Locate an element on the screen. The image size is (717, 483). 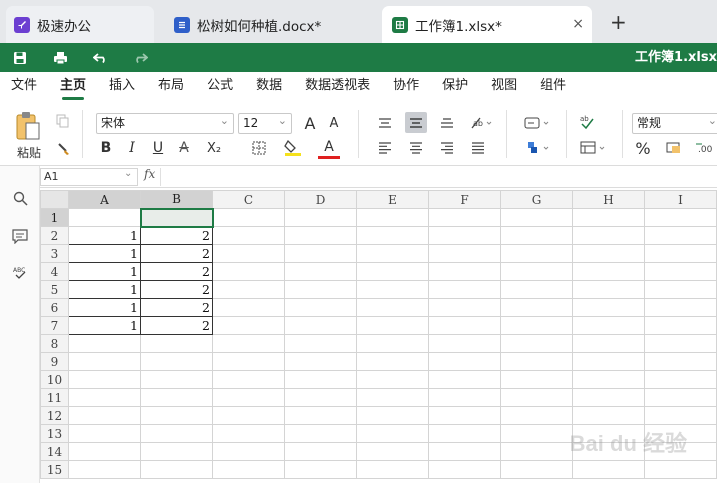
new-tab-button: + is located at coordinates (618, 22).